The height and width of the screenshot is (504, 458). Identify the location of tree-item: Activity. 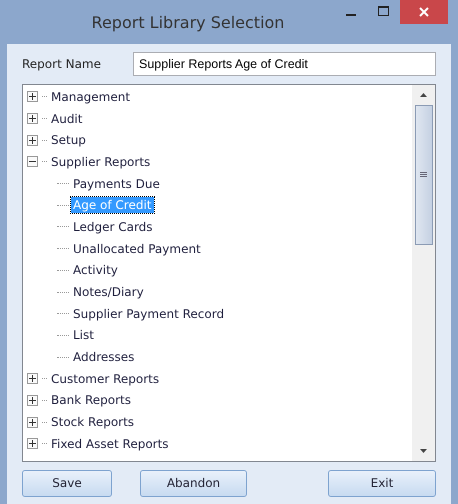
(95, 270).